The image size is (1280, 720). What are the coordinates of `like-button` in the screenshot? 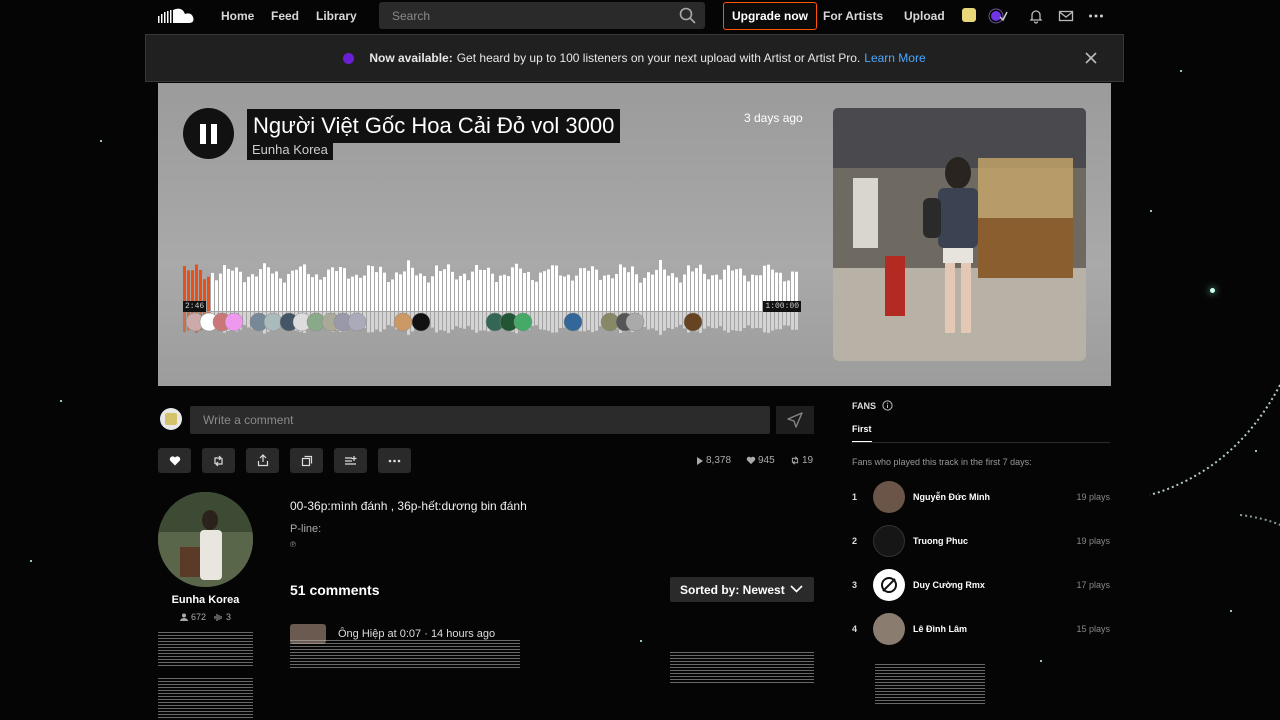 It's located at (174, 460).